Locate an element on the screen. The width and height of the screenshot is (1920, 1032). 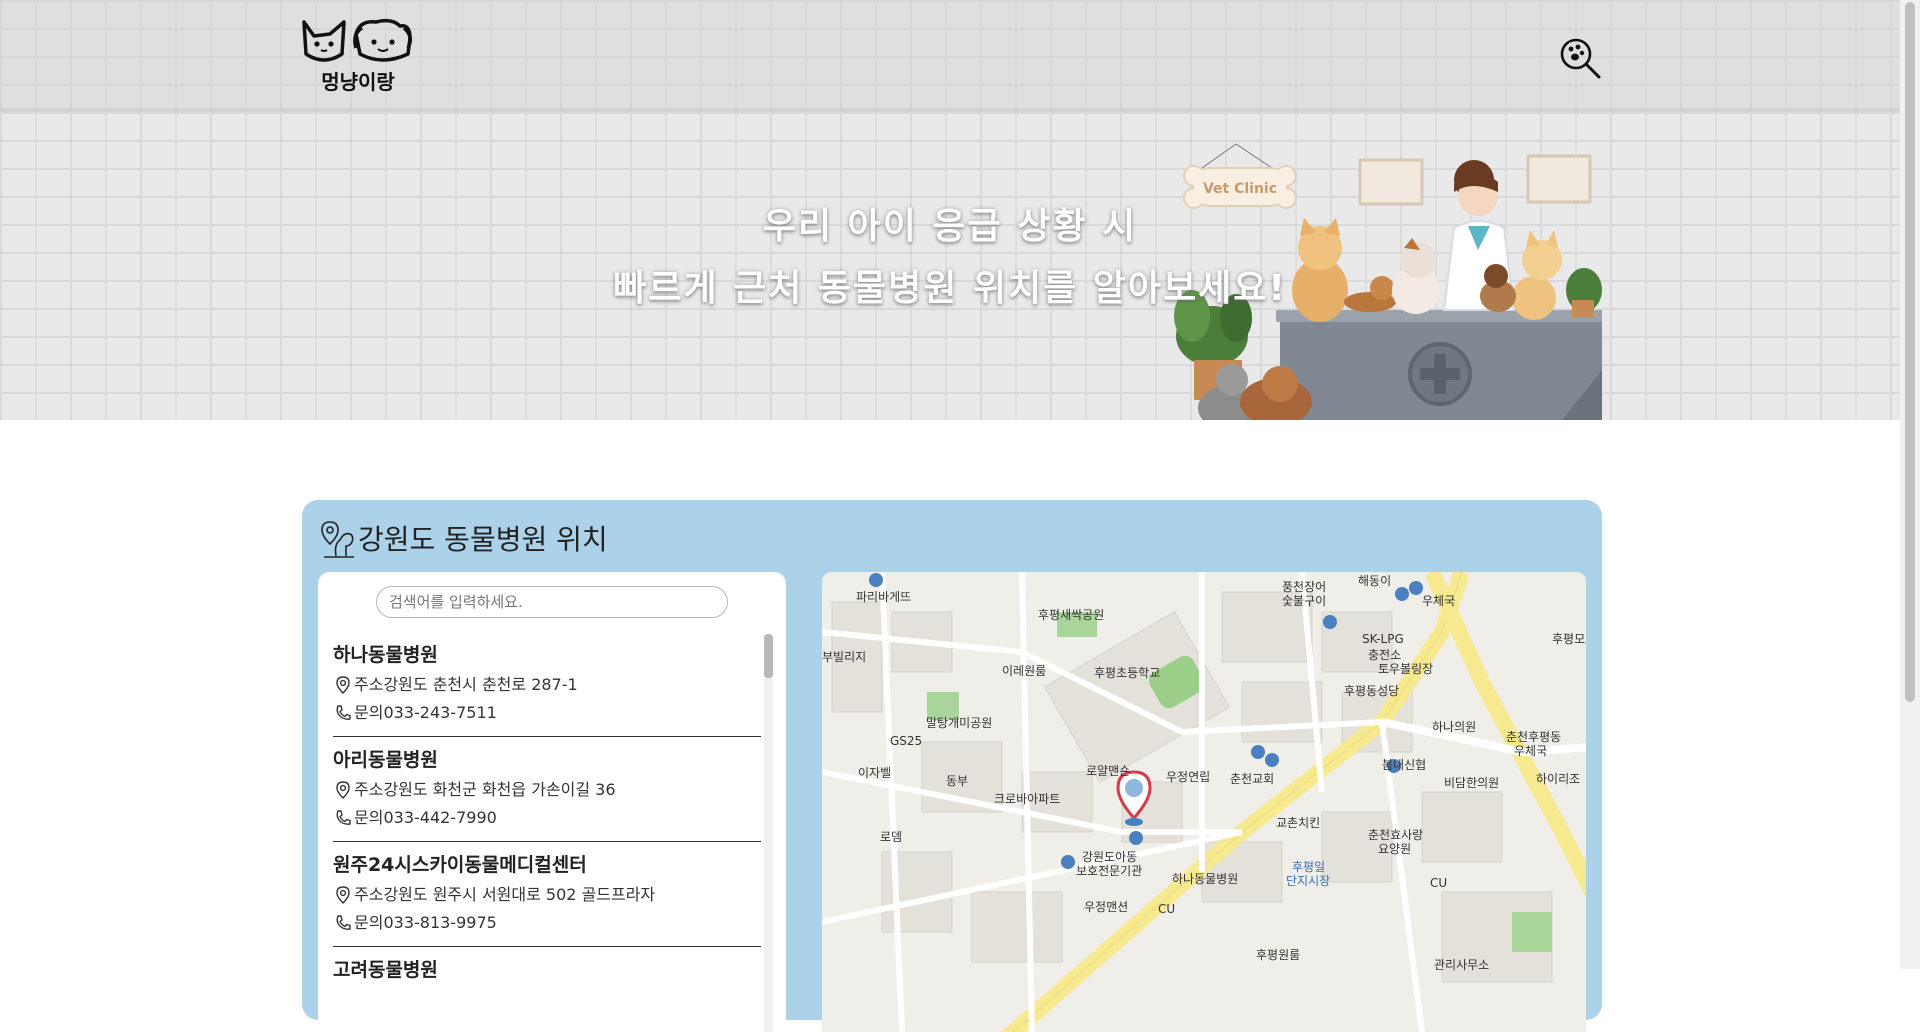
map-label: 후평모 is located at coordinates (1569, 639).